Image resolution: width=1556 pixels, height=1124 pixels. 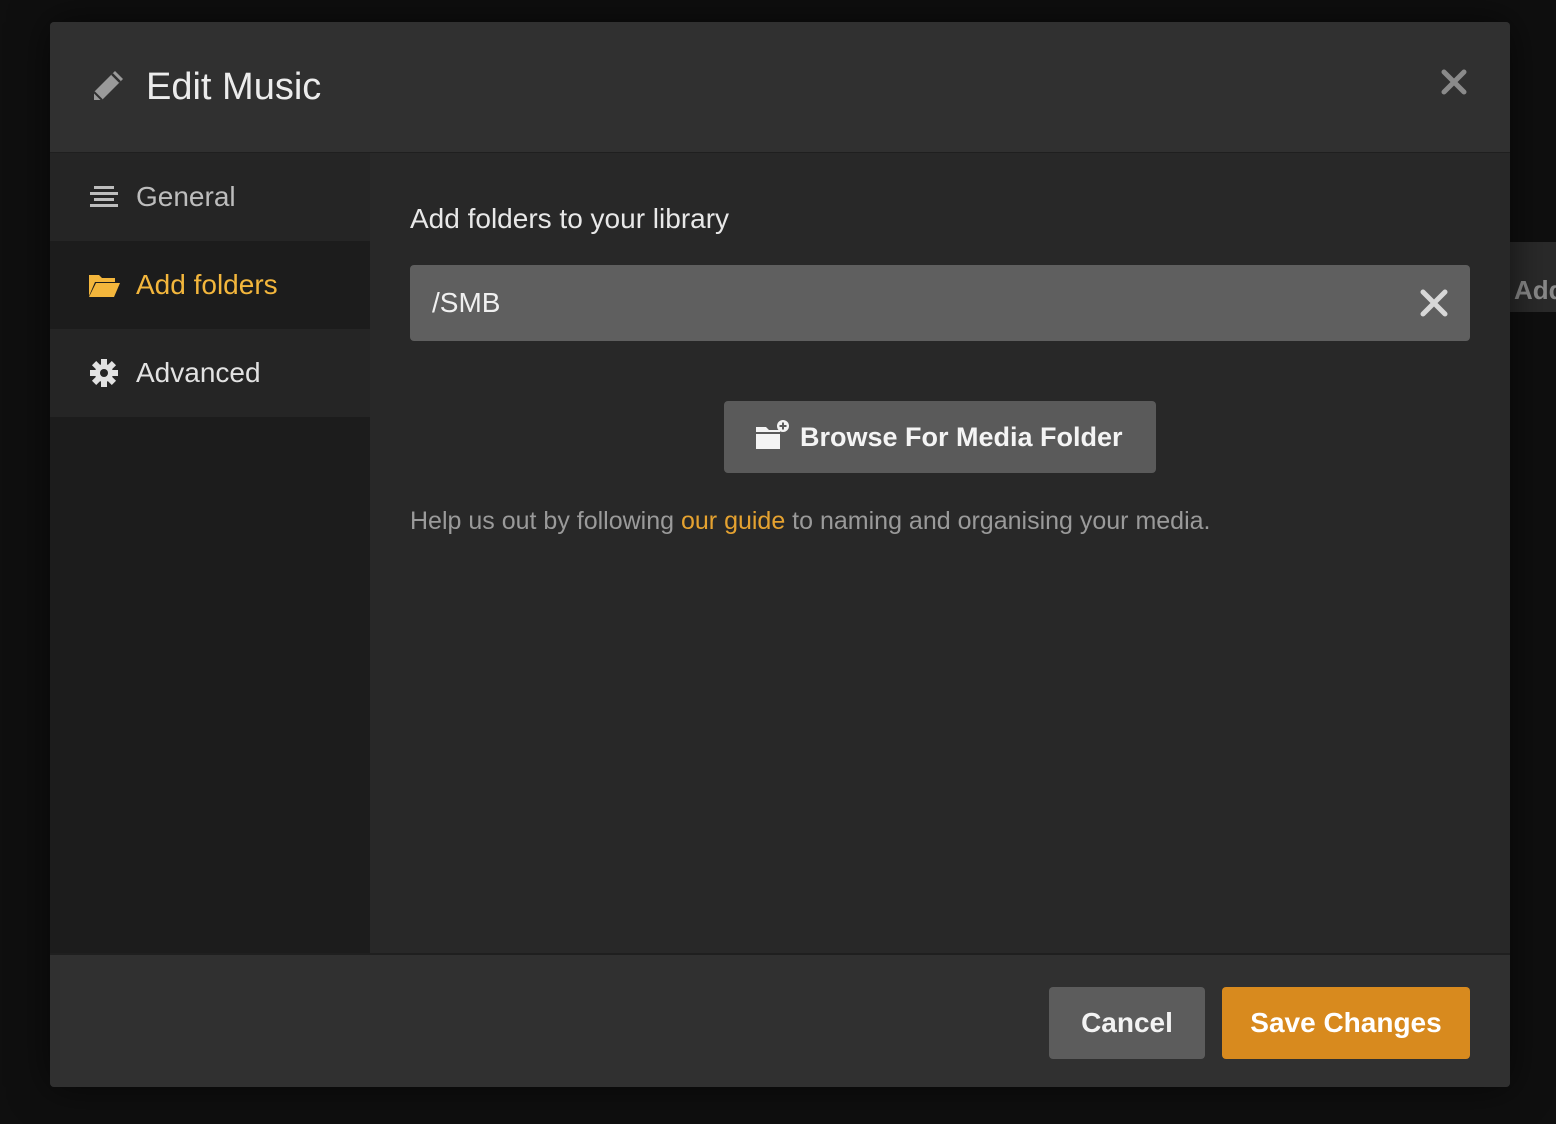 I want to click on cancel-button: Cancel, so click(x=1127, y=1023).